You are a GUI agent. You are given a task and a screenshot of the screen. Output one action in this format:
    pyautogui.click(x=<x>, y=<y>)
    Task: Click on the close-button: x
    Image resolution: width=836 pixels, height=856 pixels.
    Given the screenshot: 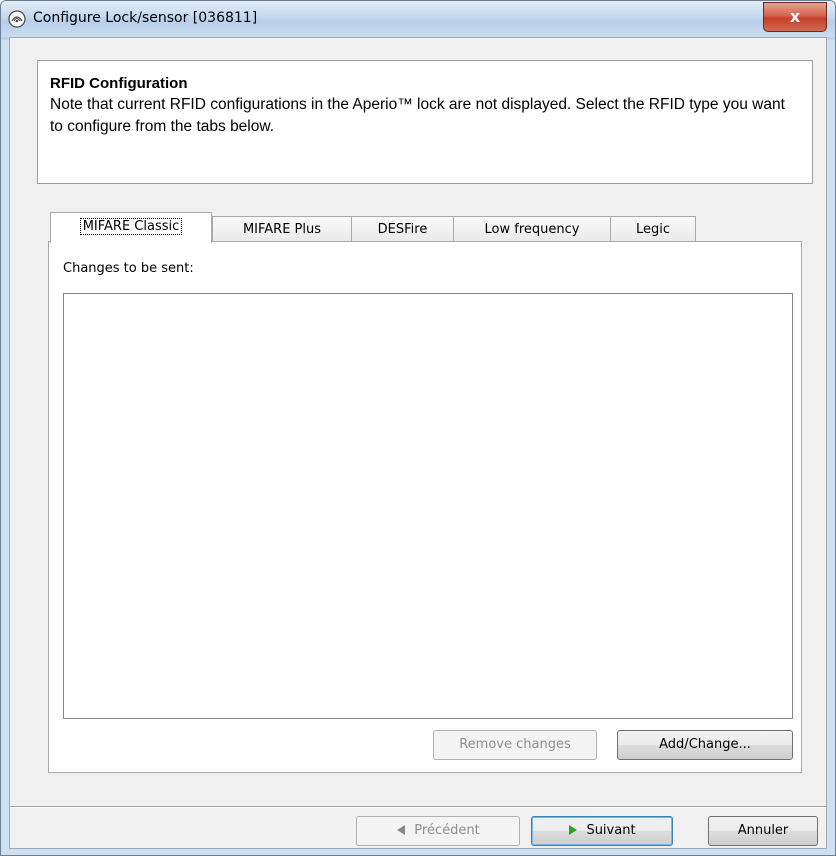 What is the action you would take?
    pyautogui.click(x=795, y=17)
    